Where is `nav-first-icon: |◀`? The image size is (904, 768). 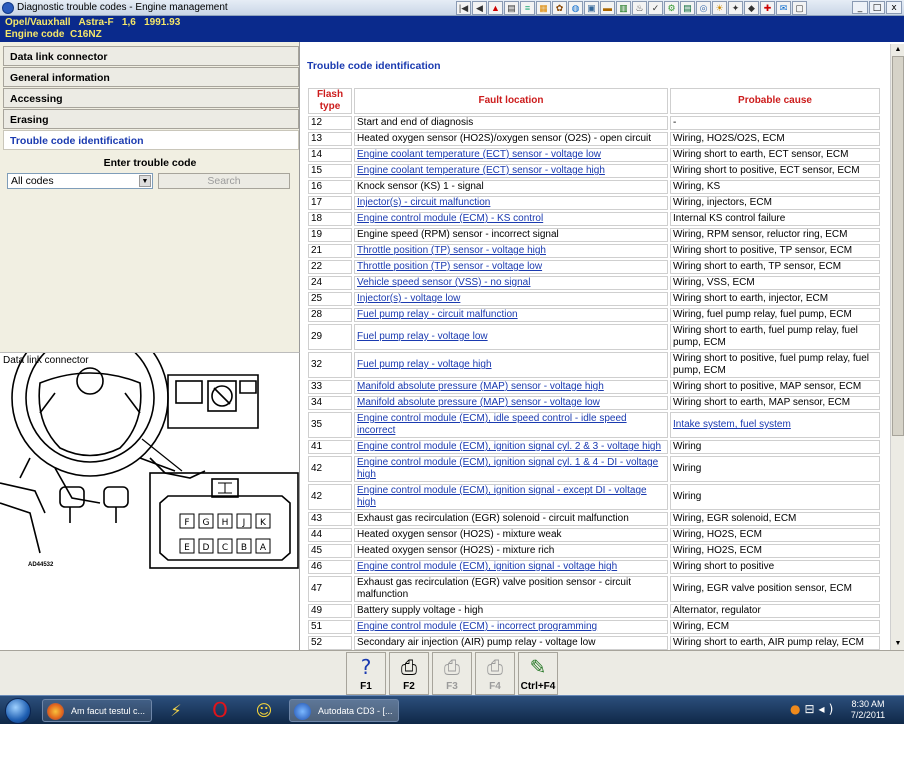
nav-first-icon: |◀ is located at coordinates (463, 8).